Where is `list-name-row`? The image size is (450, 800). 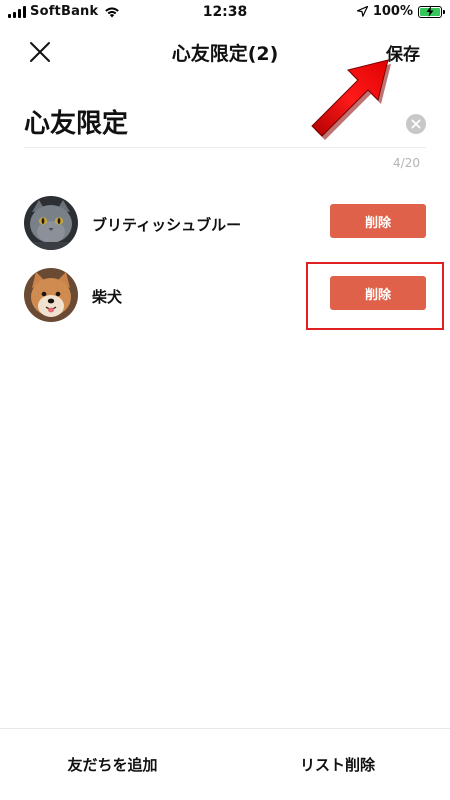
list-name-row is located at coordinates (225, 124).